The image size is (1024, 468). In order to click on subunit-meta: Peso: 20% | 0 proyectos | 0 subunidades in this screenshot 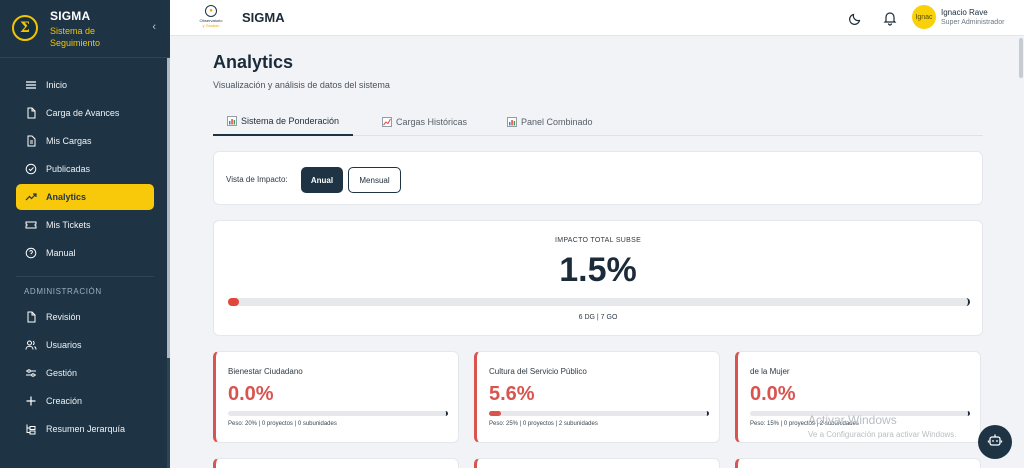, I will do `click(282, 424)`.